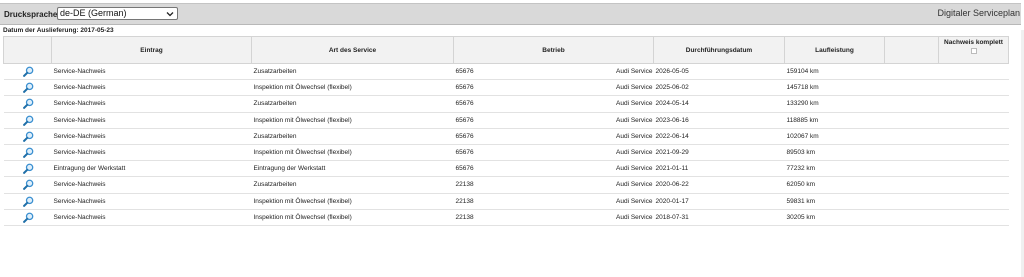 The height and width of the screenshot is (277, 1024). Describe the element at coordinates (719, 201) in the screenshot. I see `date-cell: 2020-01-17` at that location.